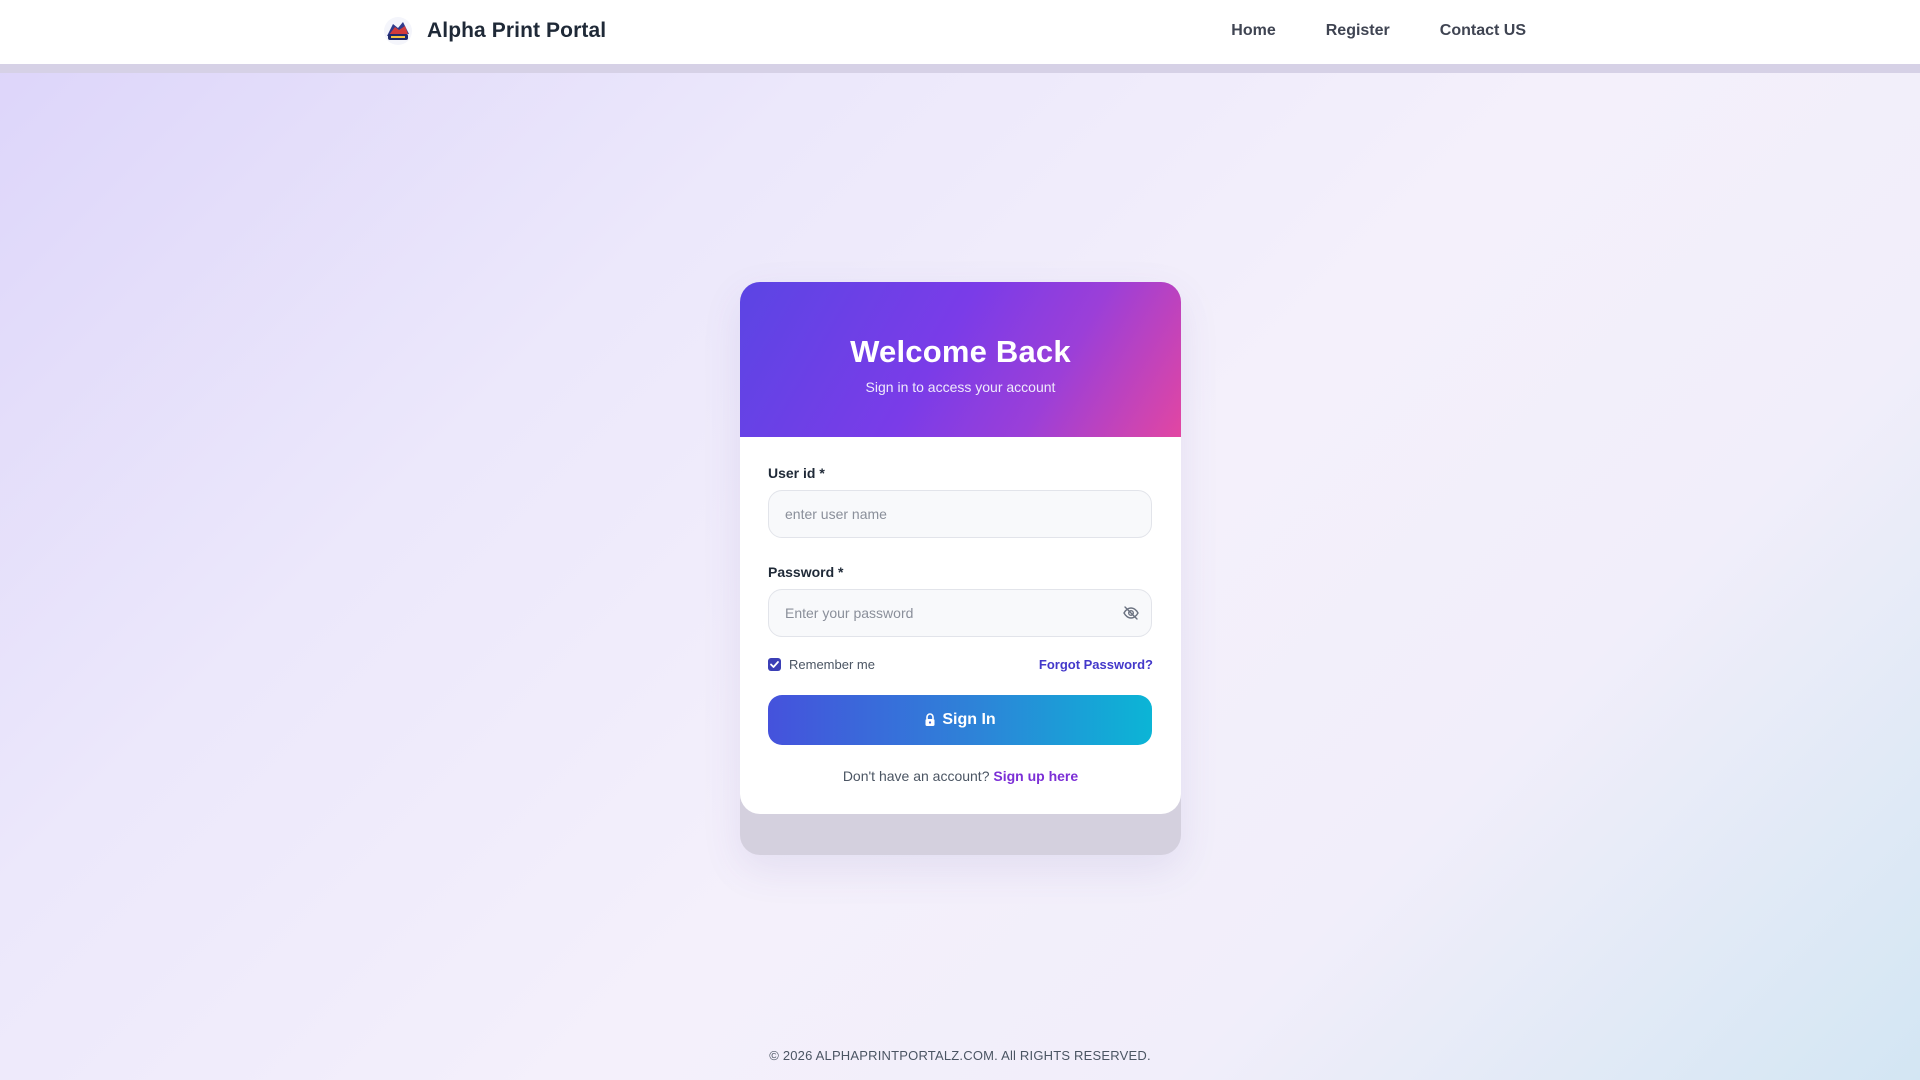 The width and height of the screenshot is (1920, 1080). I want to click on page-subtitle: Sign in to access your account, so click(960, 387).